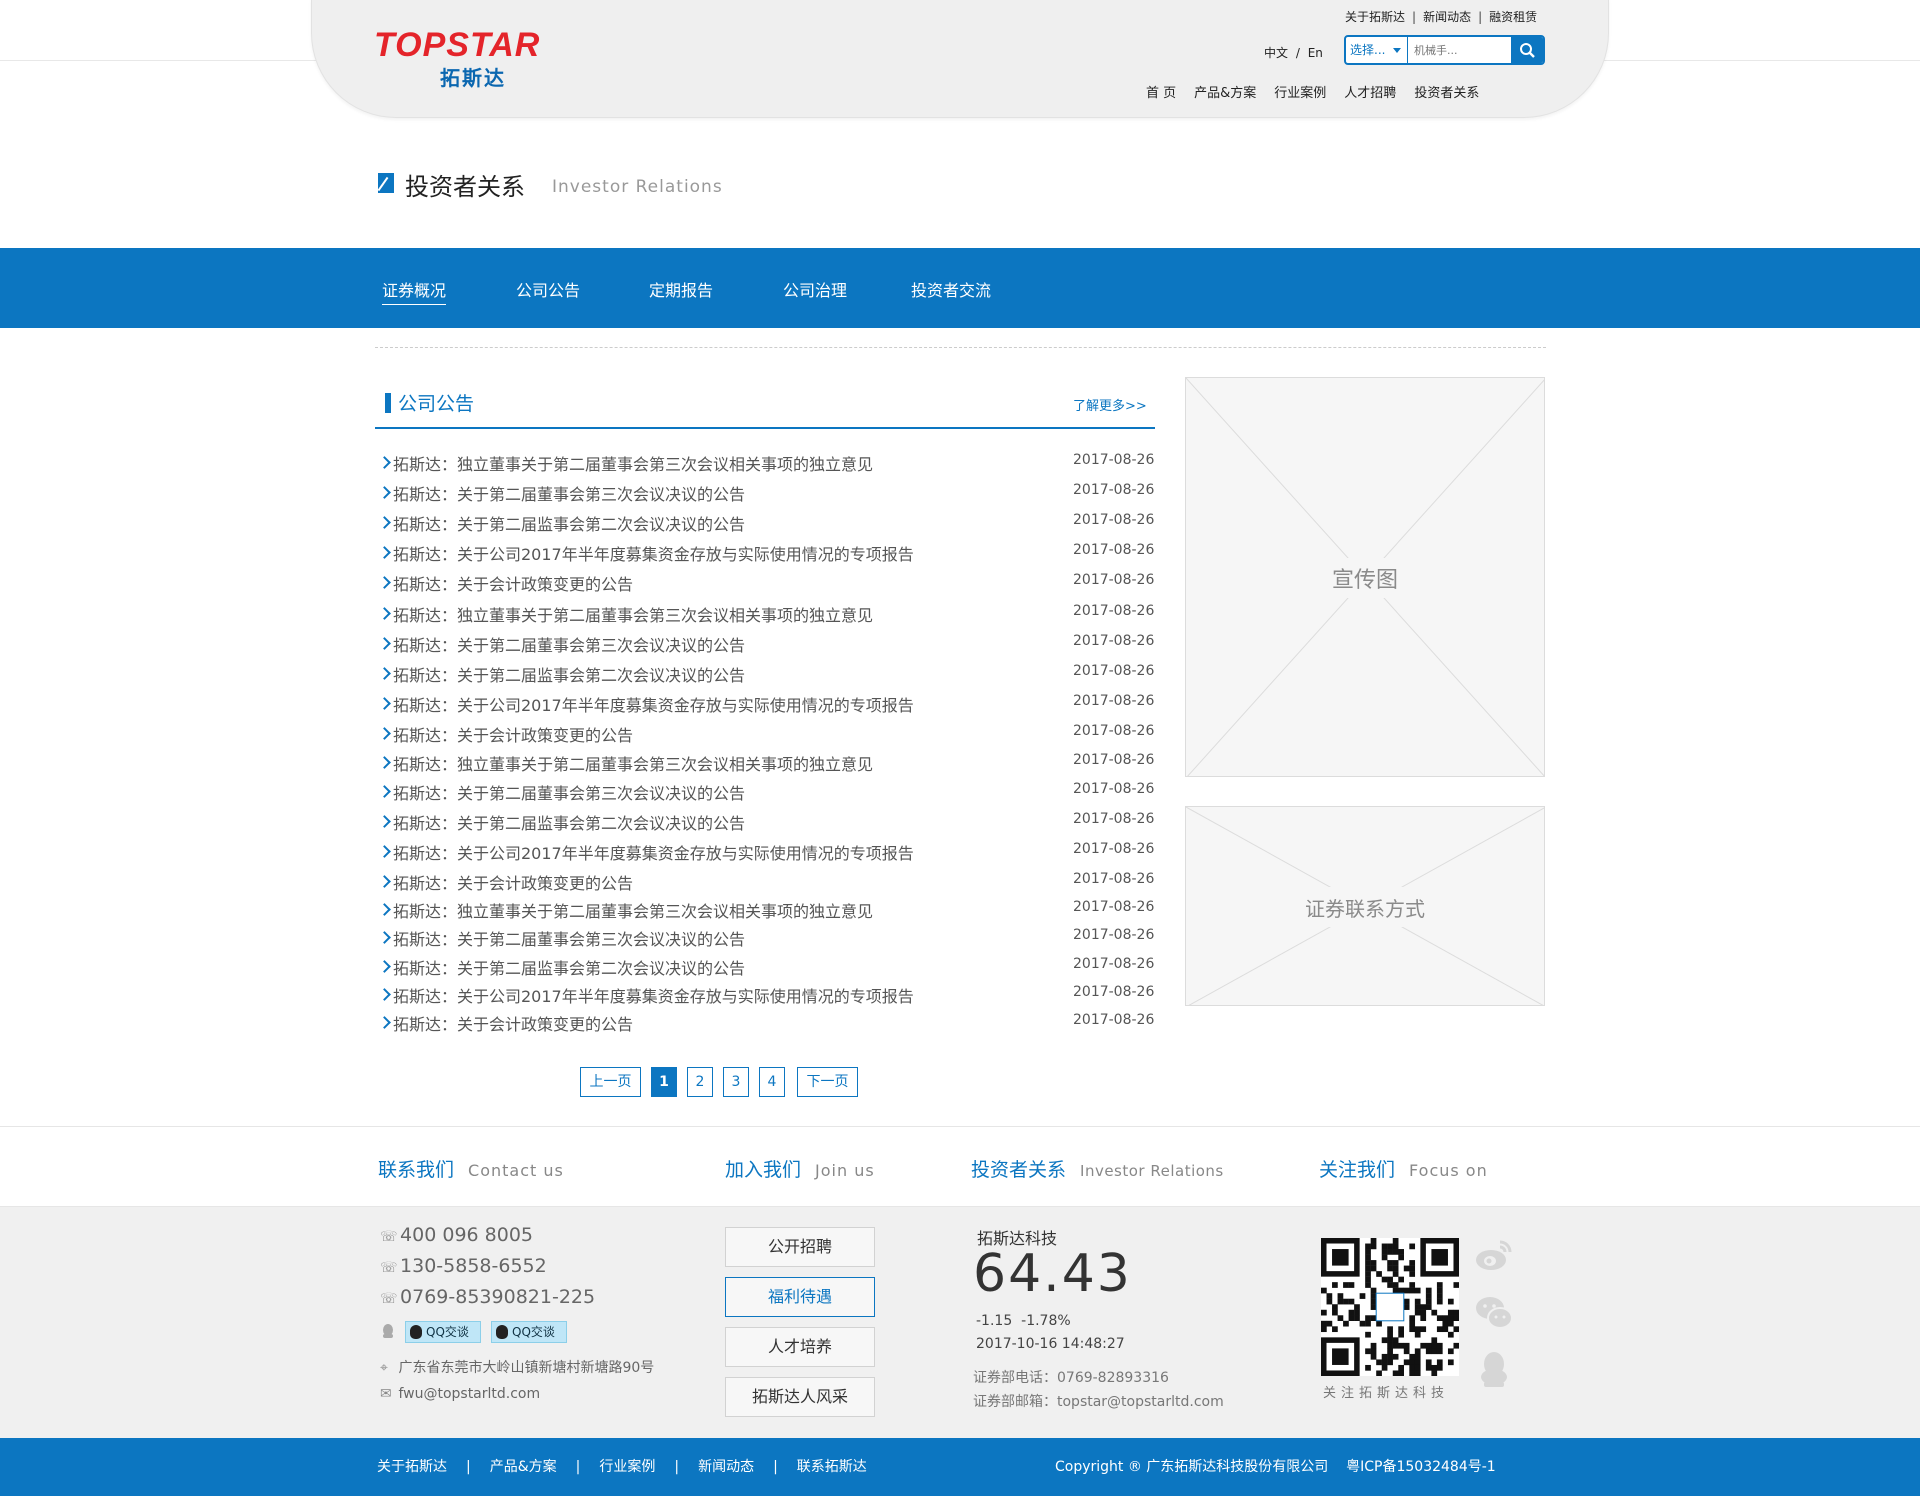  What do you see at coordinates (763, 1170) in the screenshot?
I see `heading-cn: 加入我们` at bounding box center [763, 1170].